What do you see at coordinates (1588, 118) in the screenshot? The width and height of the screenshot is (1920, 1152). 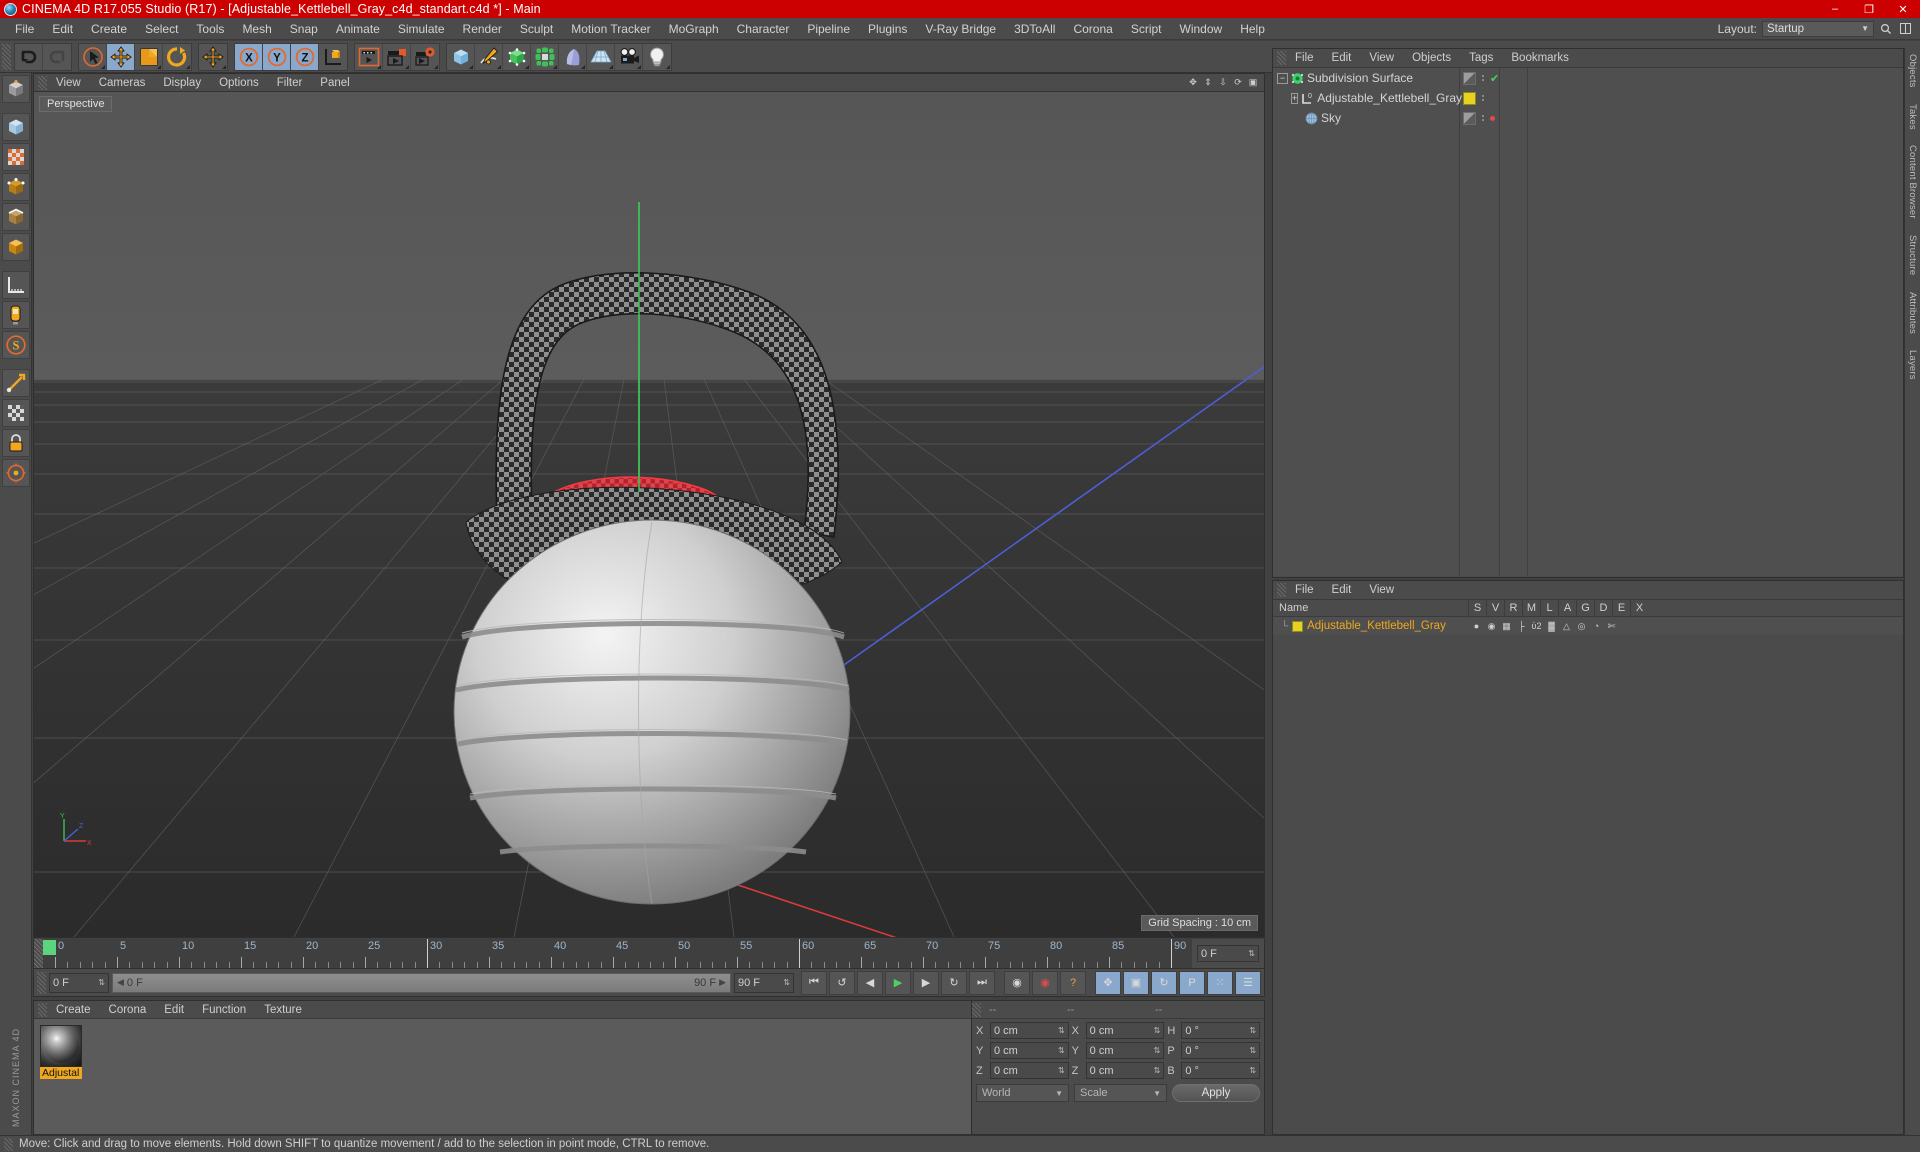 I see `object-row: Sky` at bounding box center [1588, 118].